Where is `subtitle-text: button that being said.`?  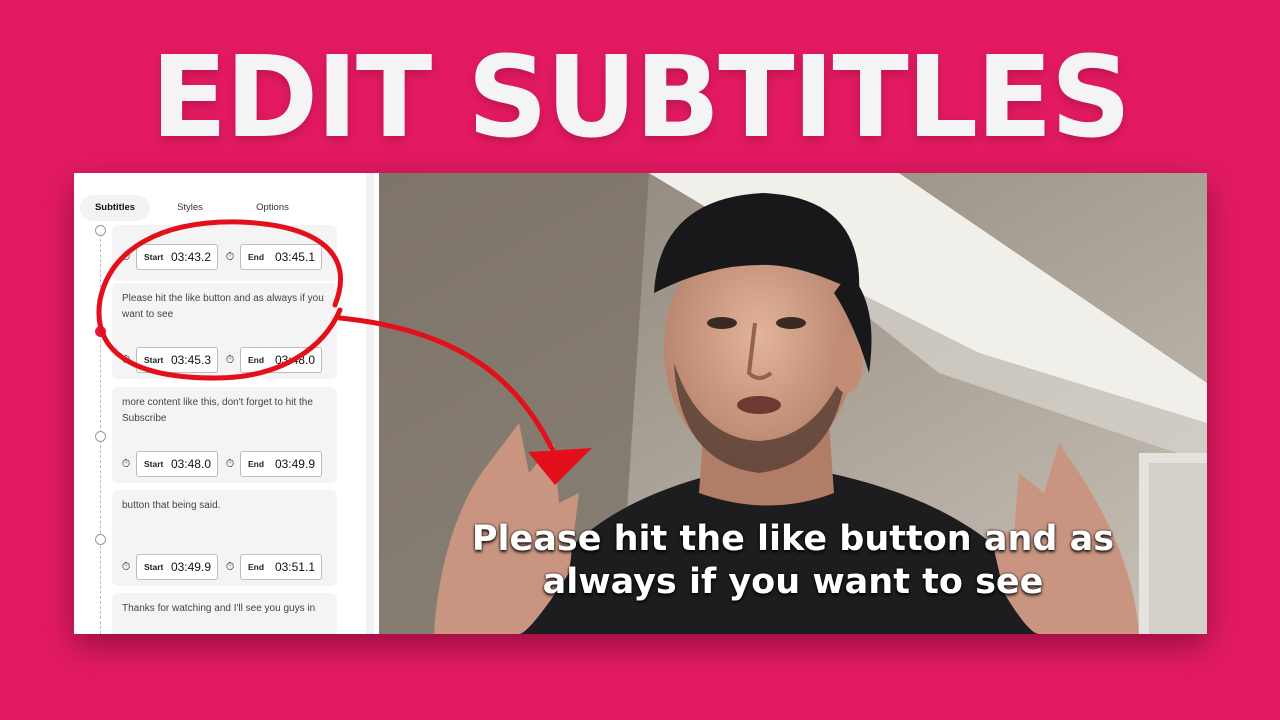 subtitle-text: button that being said. is located at coordinates (227, 506).